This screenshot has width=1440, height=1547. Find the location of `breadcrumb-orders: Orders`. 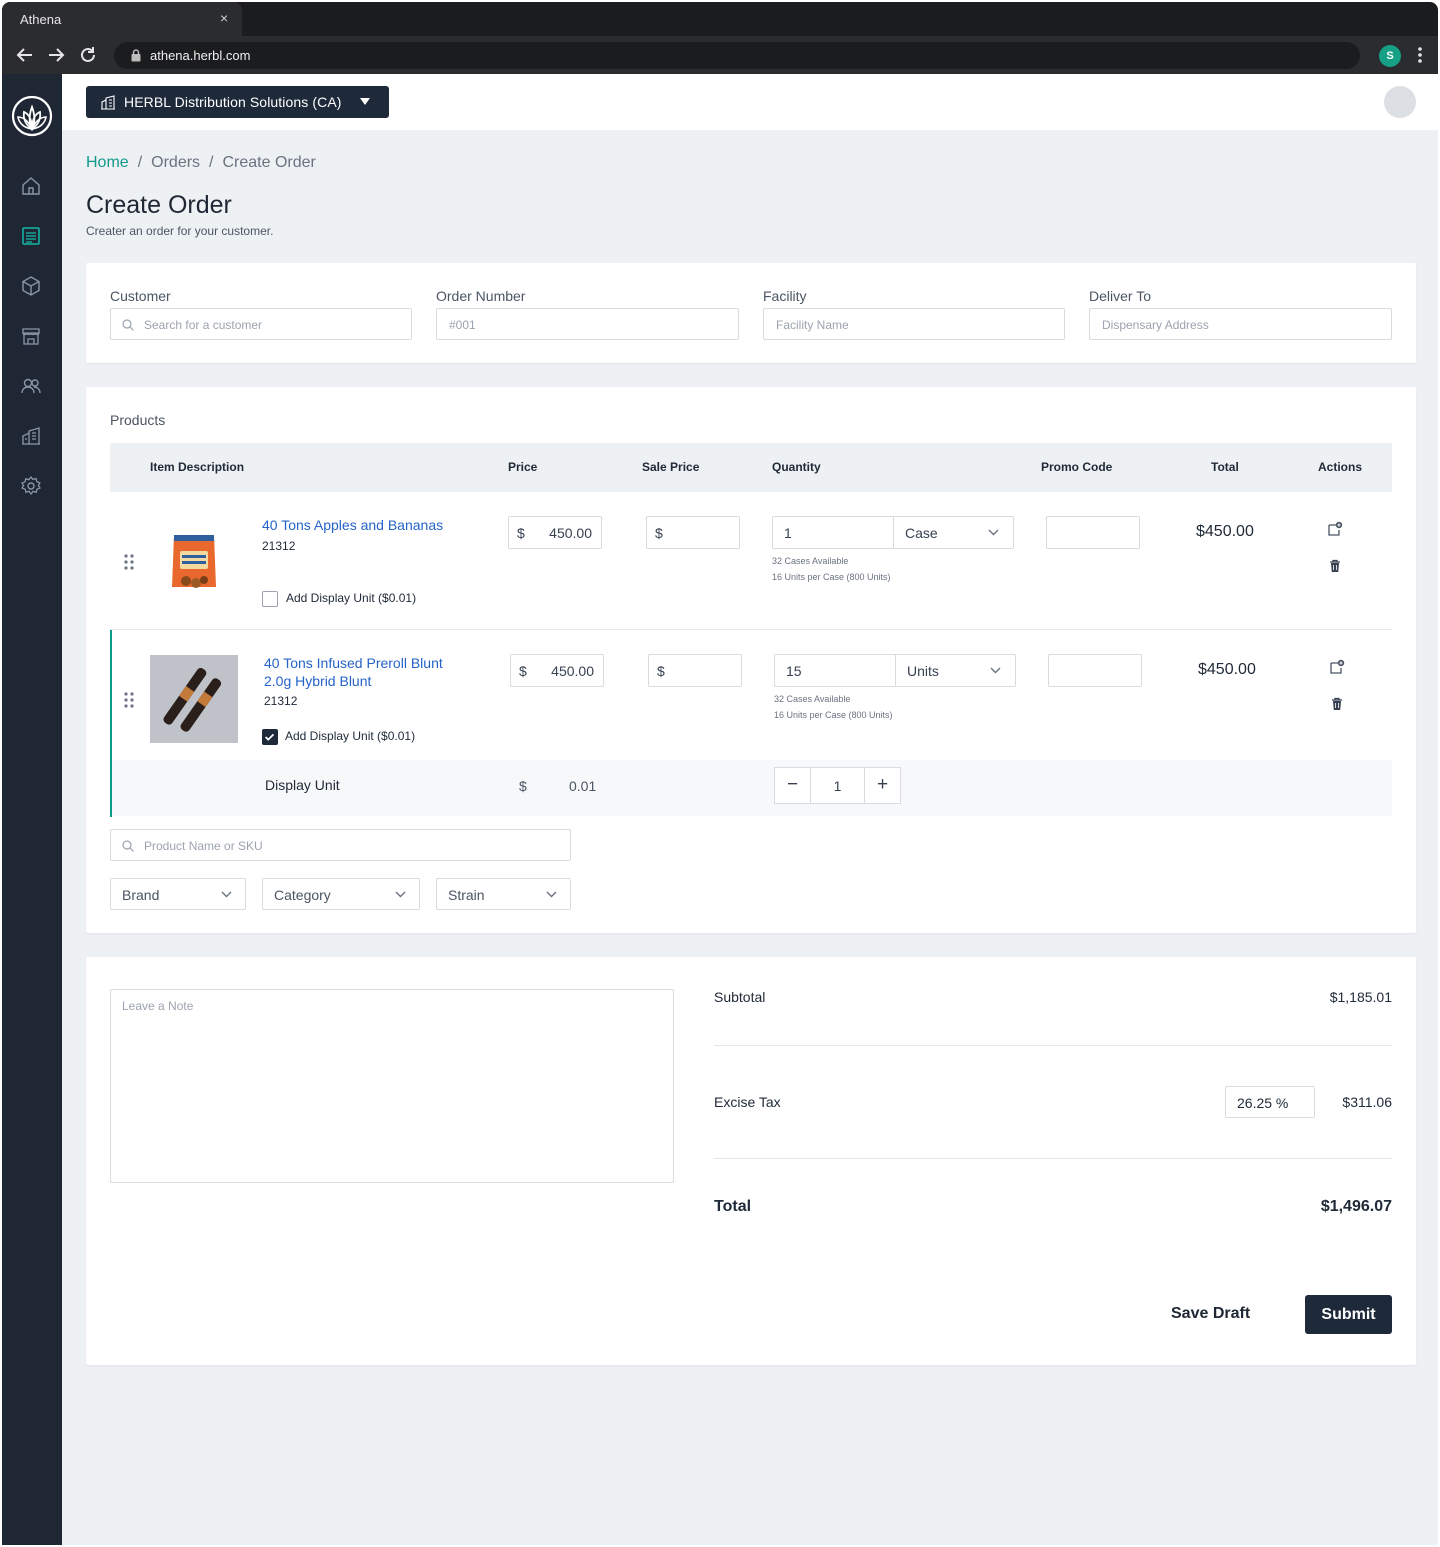

breadcrumb-orders: Orders is located at coordinates (175, 162).